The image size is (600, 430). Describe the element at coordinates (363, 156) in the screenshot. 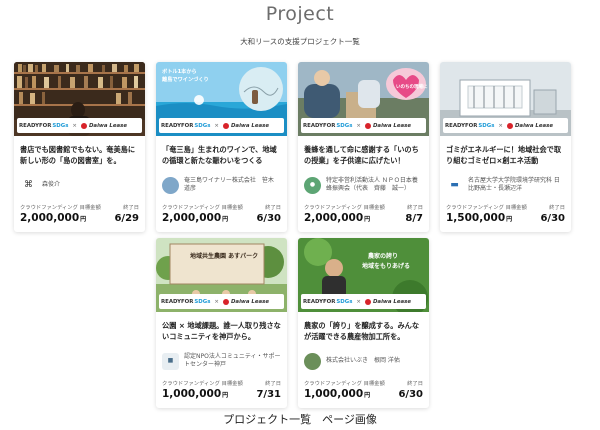

I see `project-title: 養蜂を通して命に感謝する「いのちの授業」を子供達に広げたい！` at that location.